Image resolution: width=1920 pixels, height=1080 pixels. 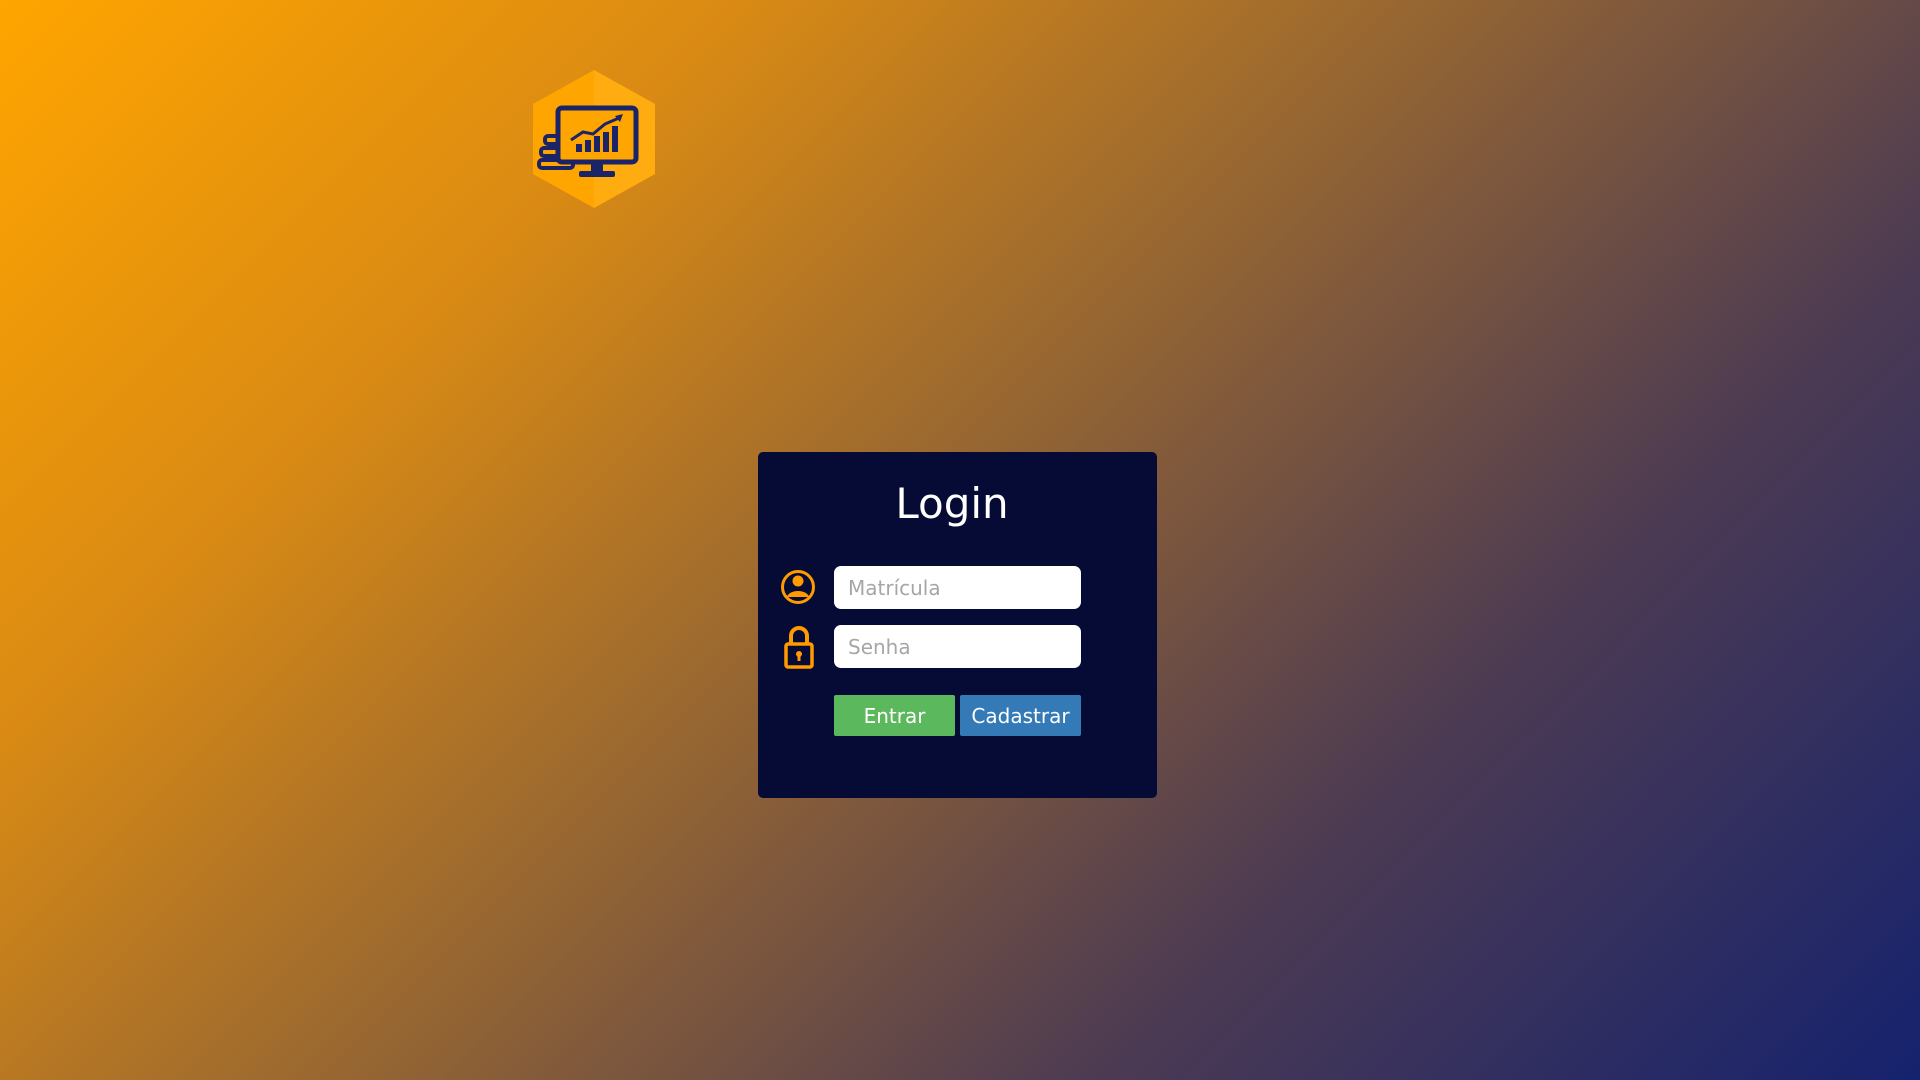 I want to click on cadastrar-button: Cadastrar, so click(x=1020, y=715).